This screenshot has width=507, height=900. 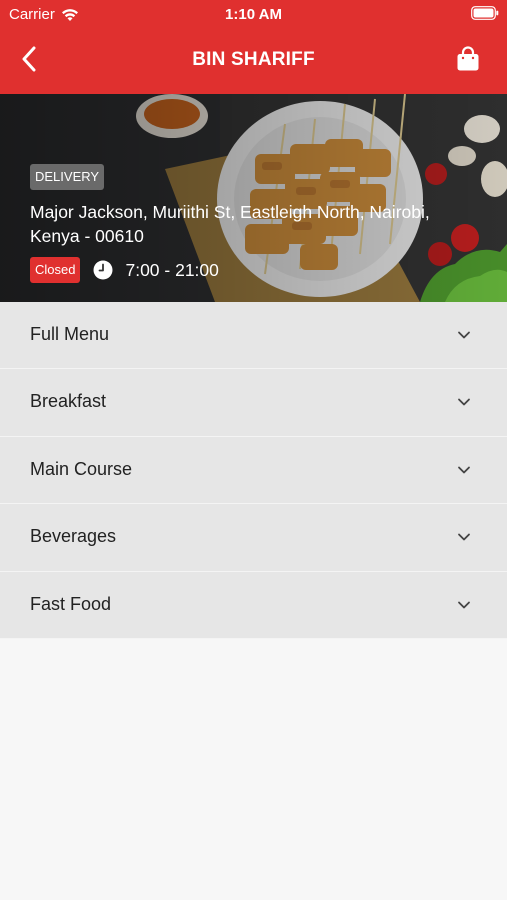 I want to click on status-time: 1:10 AM, so click(x=253, y=14).